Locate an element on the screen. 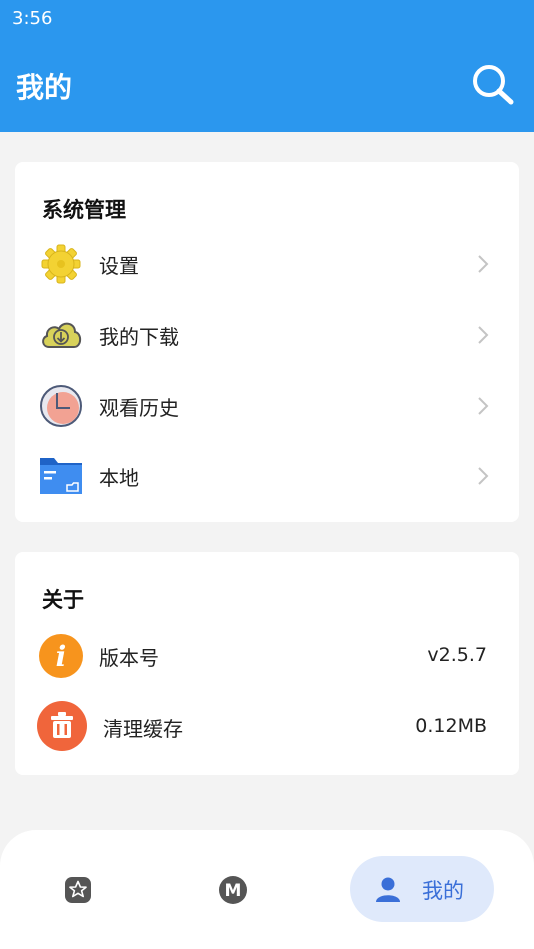  trash-icon is located at coordinates (62, 726).